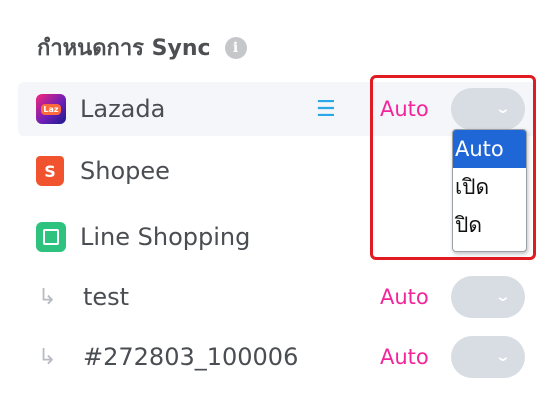 The image size is (556, 403). Describe the element at coordinates (51, 109) in the screenshot. I see `lazada-logo-icon: Laz` at that location.